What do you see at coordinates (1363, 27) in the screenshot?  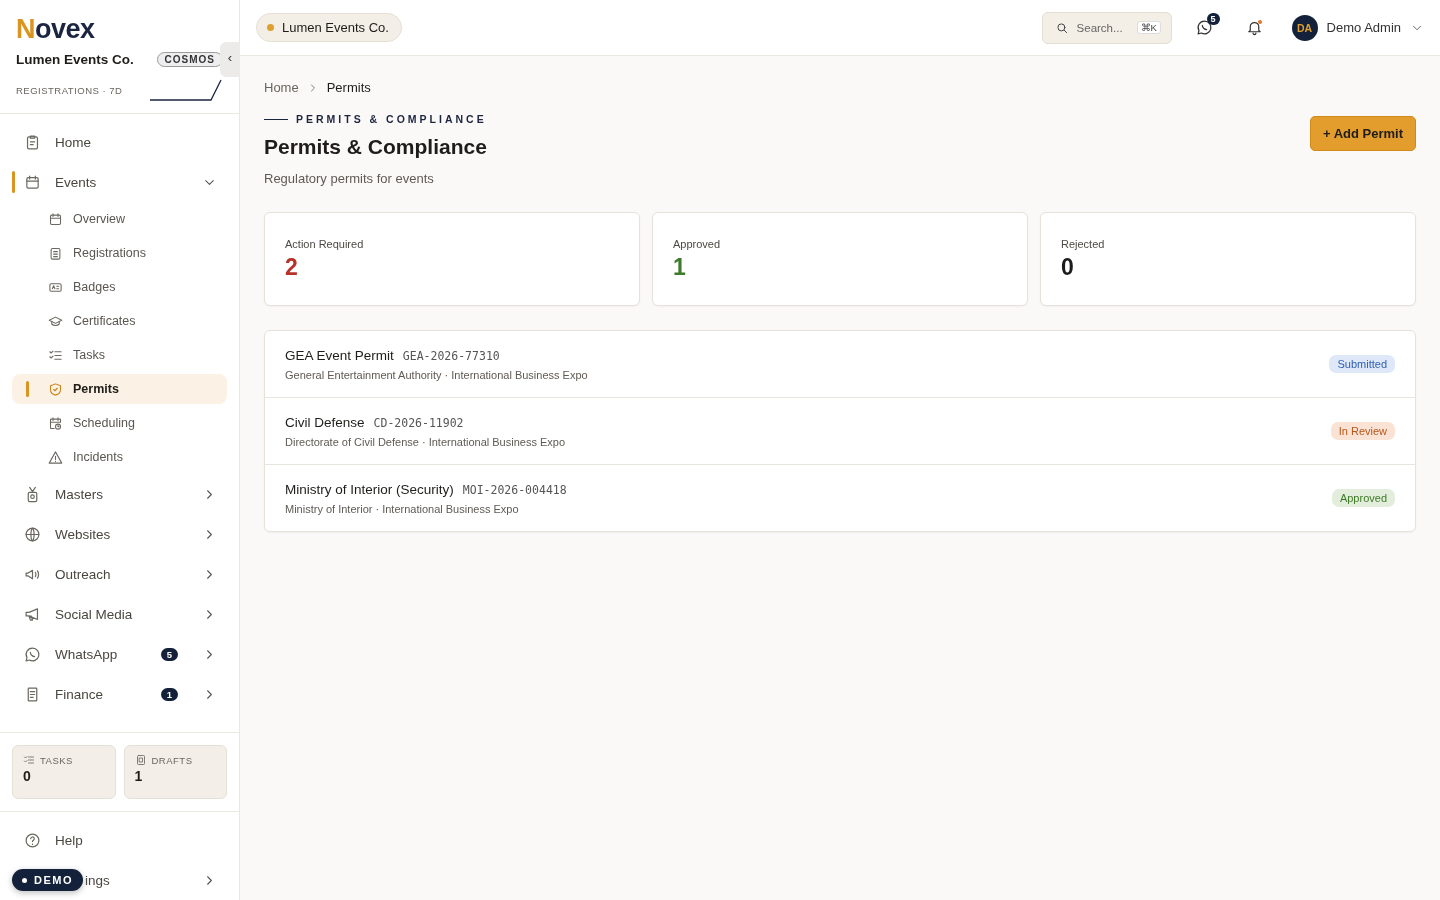 I see `user-name: Demo Admin` at bounding box center [1363, 27].